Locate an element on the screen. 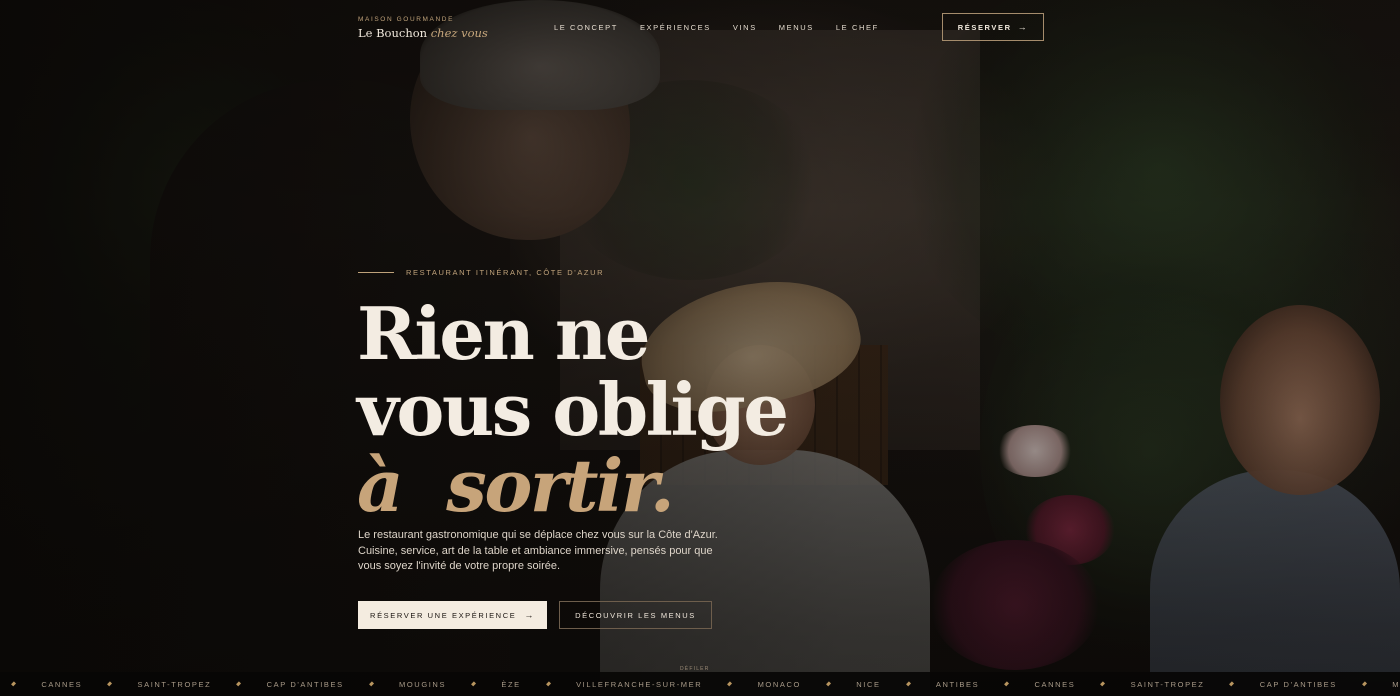 This screenshot has height=696, width=1400. discover-menus-label: DÉCOUVRIR LES MENUS is located at coordinates (635, 615).